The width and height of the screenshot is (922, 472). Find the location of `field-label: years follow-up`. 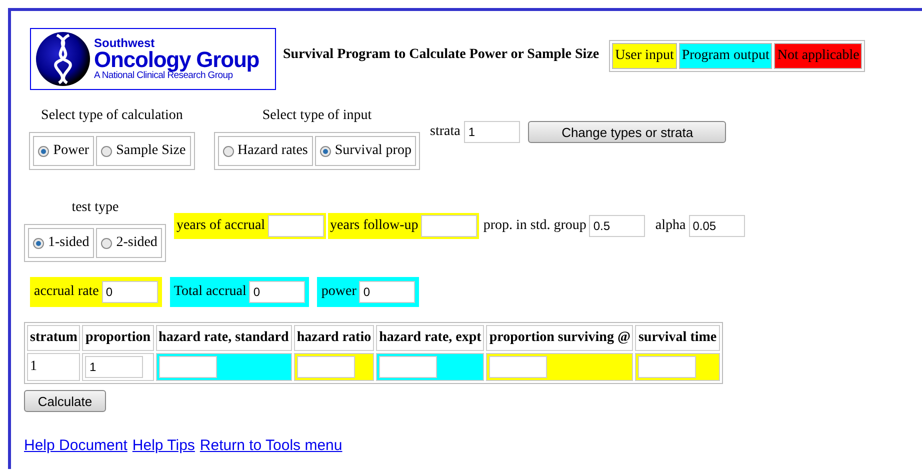

field-label: years follow-up is located at coordinates (374, 226).